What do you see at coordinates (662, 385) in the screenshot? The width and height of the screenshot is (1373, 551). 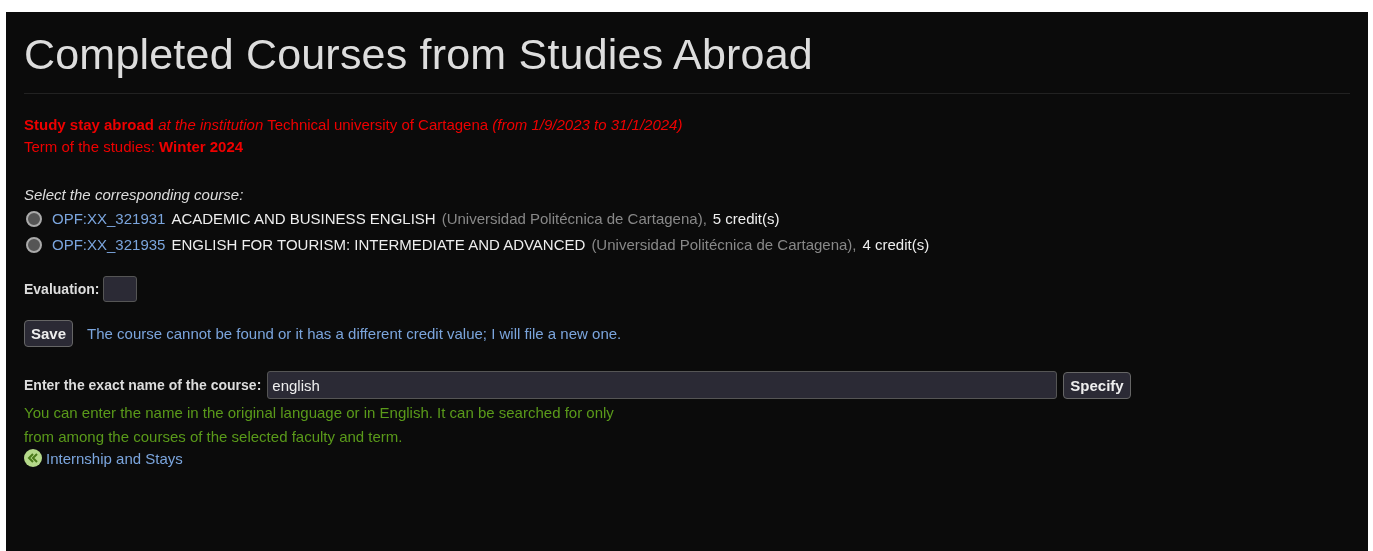 I see `course-name-field: english` at bounding box center [662, 385].